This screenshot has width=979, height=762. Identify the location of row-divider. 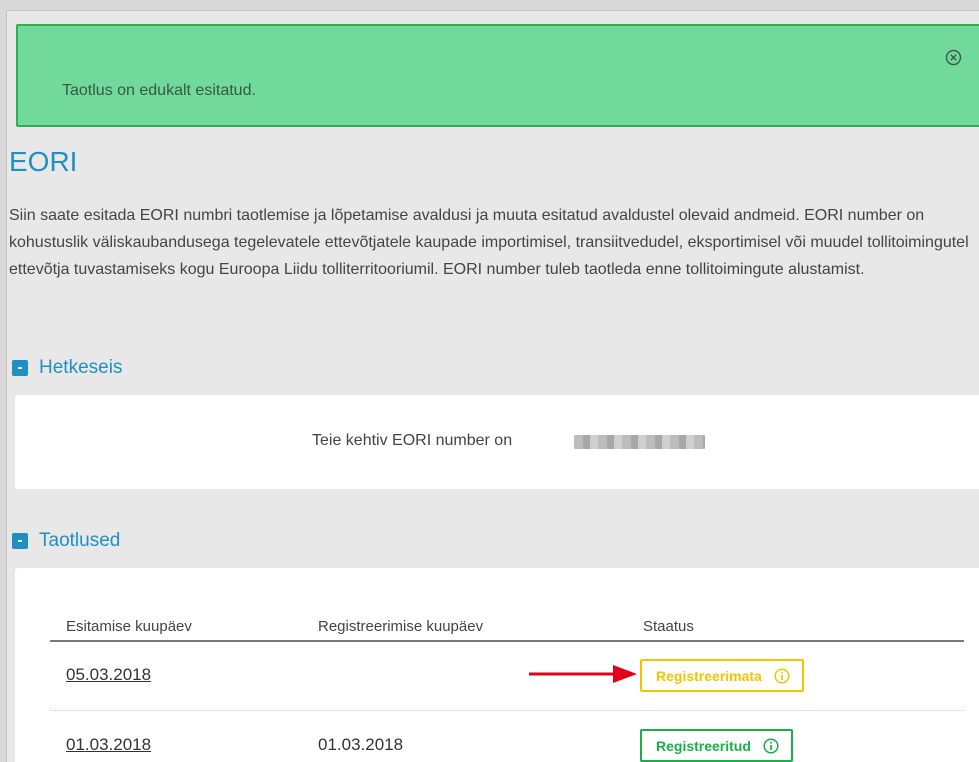
(507, 710).